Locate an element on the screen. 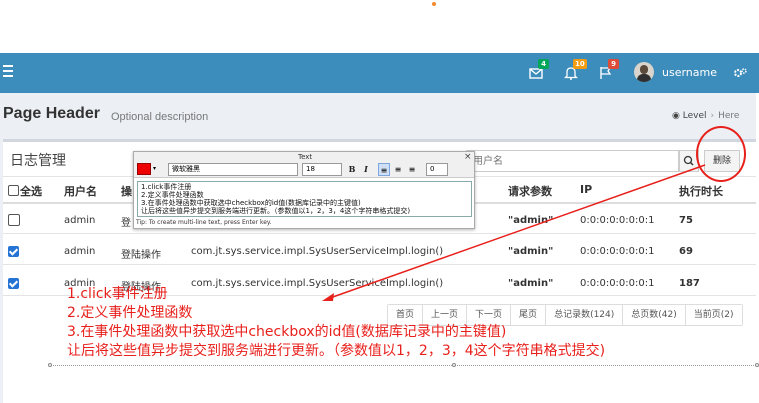  close-icon: × is located at coordinates (468, 157).